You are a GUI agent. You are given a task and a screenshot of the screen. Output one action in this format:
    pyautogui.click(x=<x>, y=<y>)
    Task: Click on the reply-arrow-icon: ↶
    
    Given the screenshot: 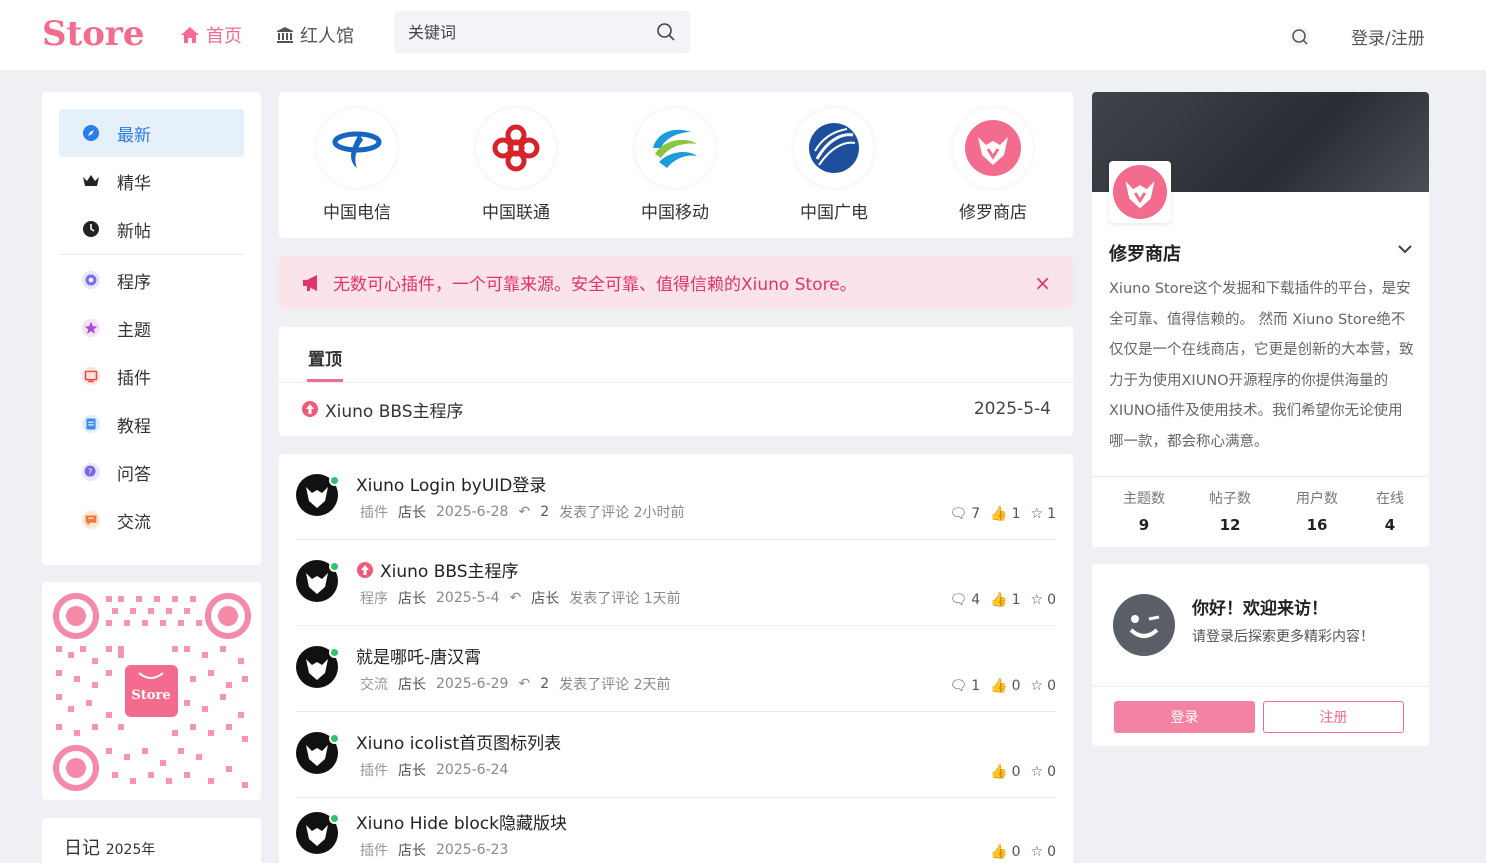 What is the action you would take?
    pyautogui.click(x=524, y=684)
    